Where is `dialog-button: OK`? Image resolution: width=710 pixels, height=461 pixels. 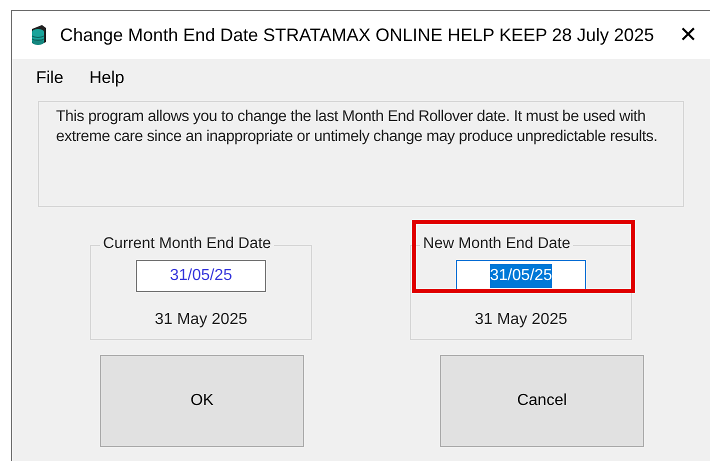
dialog-button: OK is located at coordinates (202, 401).